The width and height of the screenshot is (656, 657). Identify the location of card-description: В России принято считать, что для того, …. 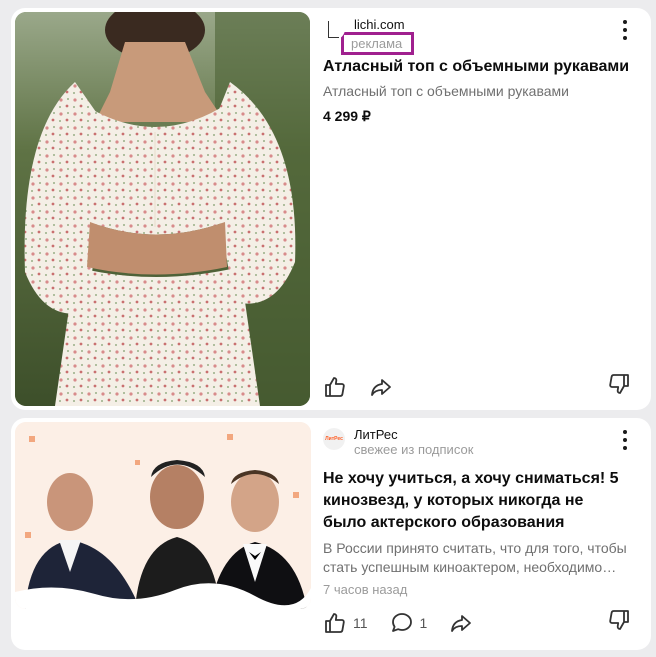
(475, 557).